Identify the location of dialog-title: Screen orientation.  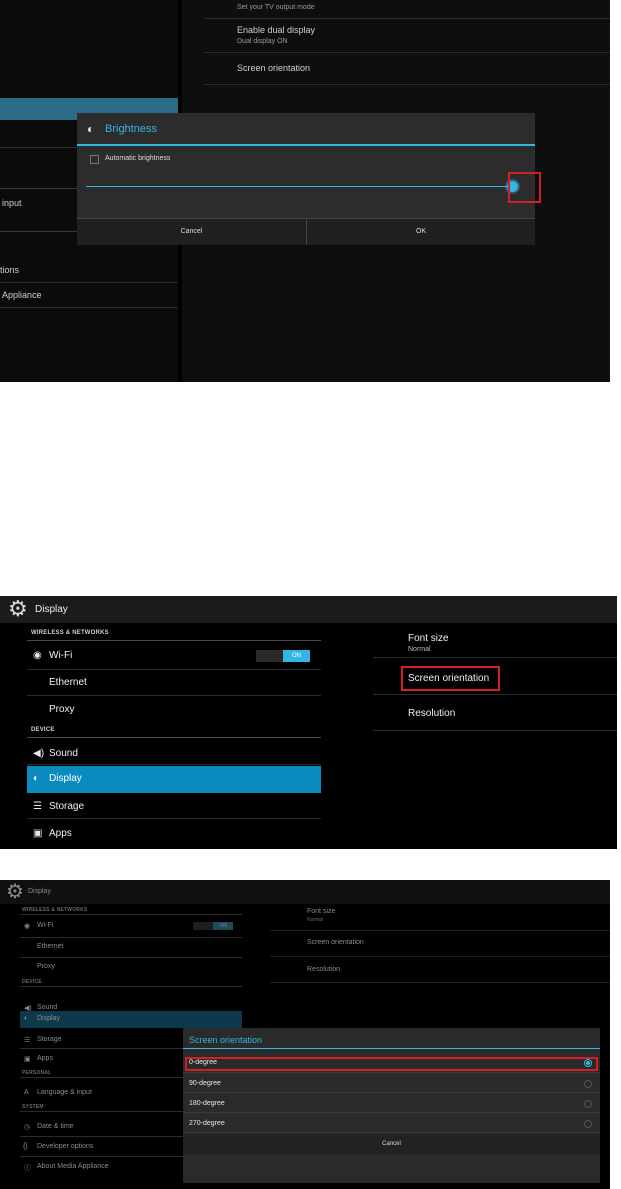
(226, 1040).